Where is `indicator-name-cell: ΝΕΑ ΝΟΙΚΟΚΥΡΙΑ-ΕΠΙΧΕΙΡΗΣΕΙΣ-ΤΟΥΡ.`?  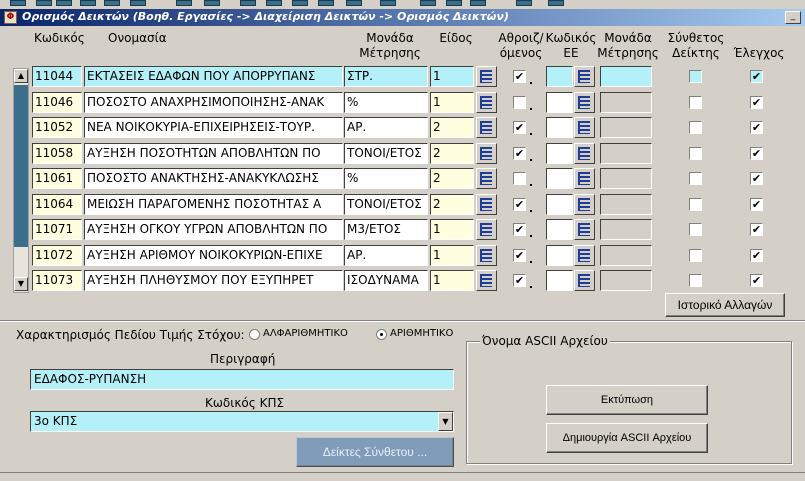
indicator-name-cell: ΝΕΑ ΝΟΙΚΟΚΥΡΙΑ-ΕΠΙΧΕΙΡΗΣΕΙΣ-ΤΟΥΡ. is located at coordinates (213, 127).